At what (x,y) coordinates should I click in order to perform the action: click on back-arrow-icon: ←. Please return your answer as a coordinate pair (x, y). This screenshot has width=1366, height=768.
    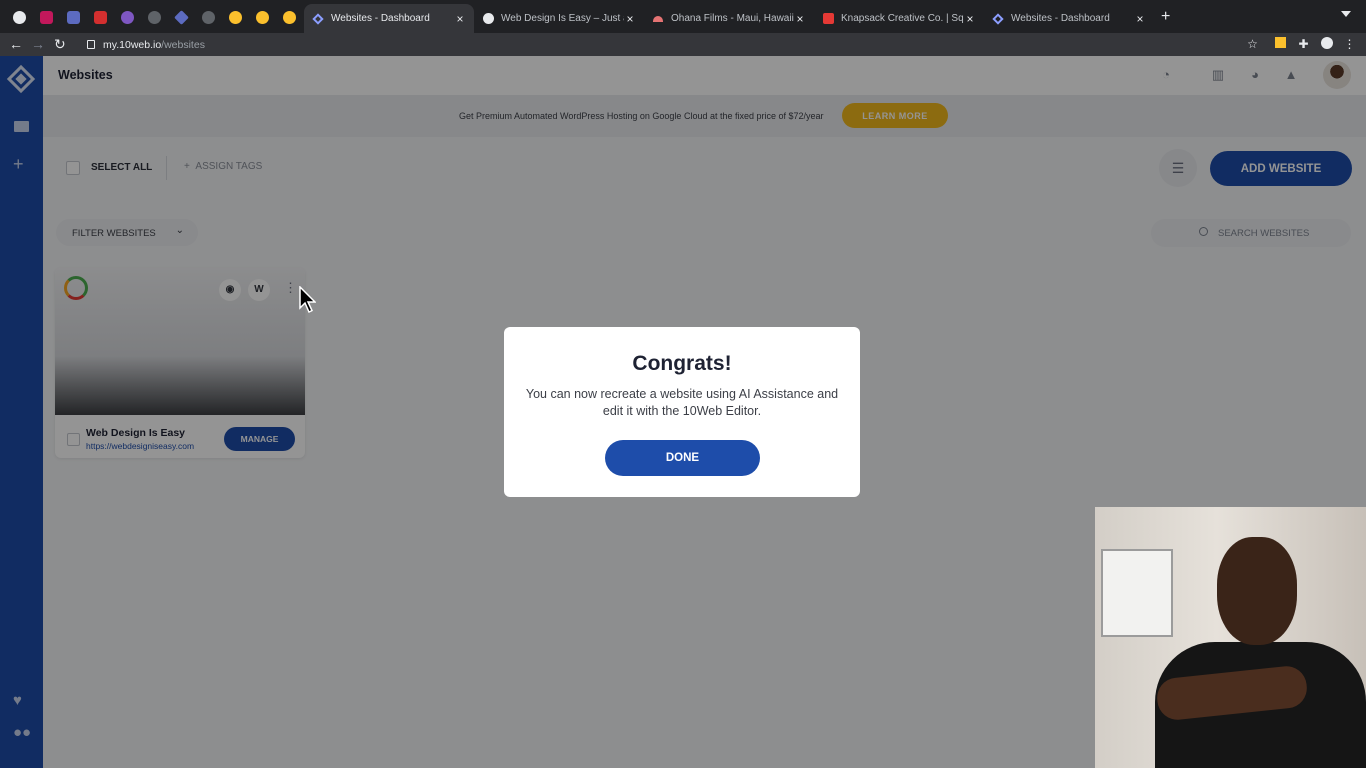
    Looking at the image, I should click on (16, 44).